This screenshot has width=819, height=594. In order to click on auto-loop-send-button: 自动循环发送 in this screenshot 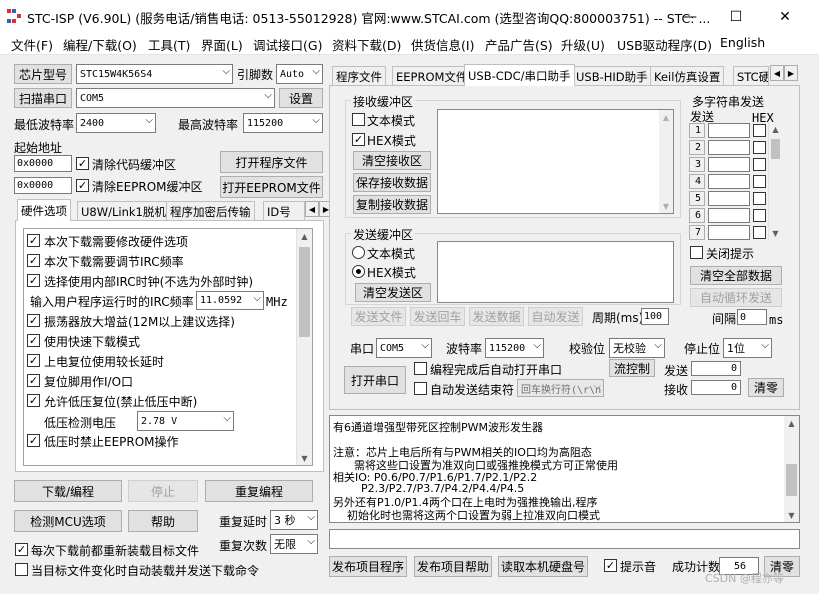, I will do `click(736, 297)`.